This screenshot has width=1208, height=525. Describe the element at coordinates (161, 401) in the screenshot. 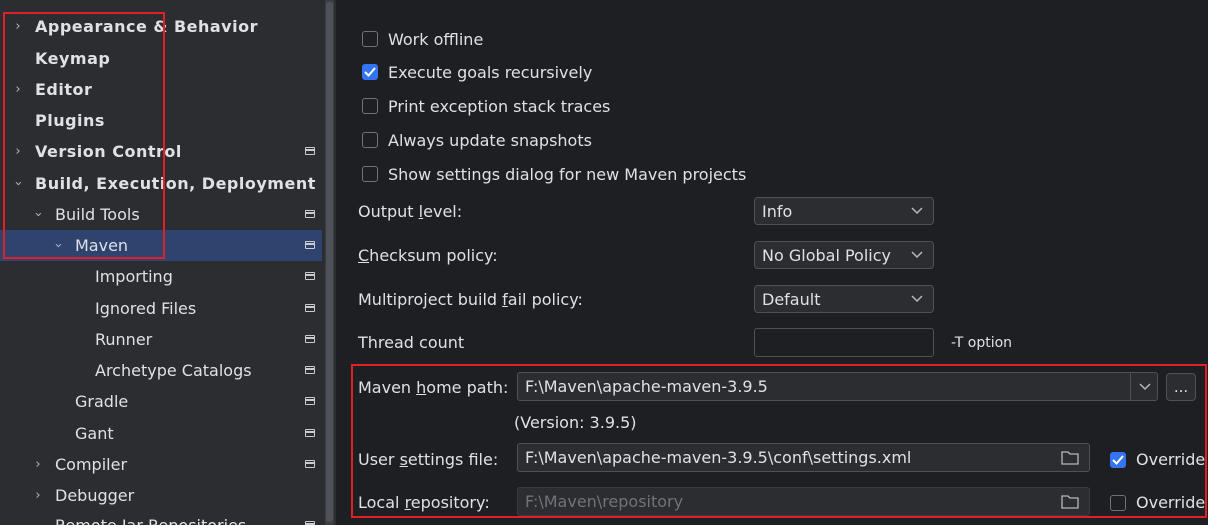

I see `sidebar-item-gradle: Gradle` at that location.